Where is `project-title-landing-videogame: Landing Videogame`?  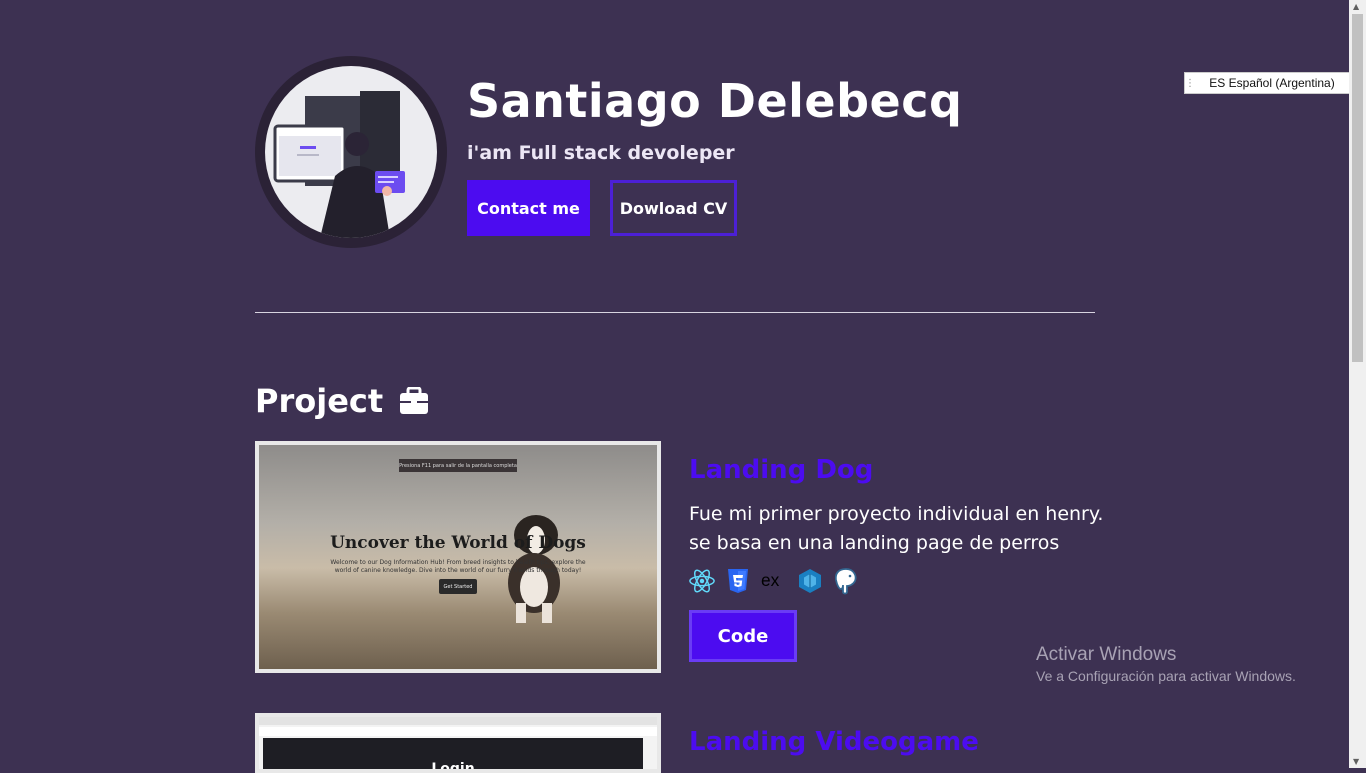 project-title-landing-videogame: Landing Videogame is located at coordinates (834, 742).